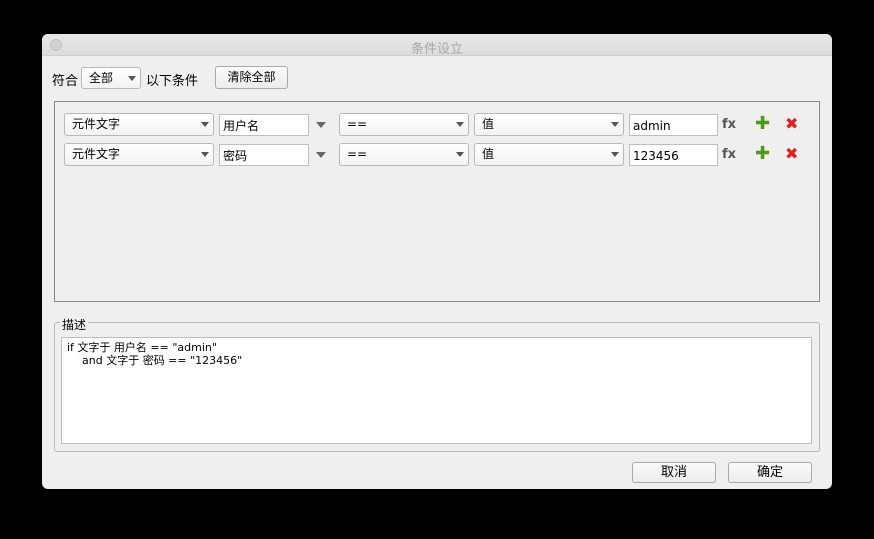 Image resolution: width=874 pixels, height=539 pixels. I want to click on title-bar: 条件设立, so click(437, 45).